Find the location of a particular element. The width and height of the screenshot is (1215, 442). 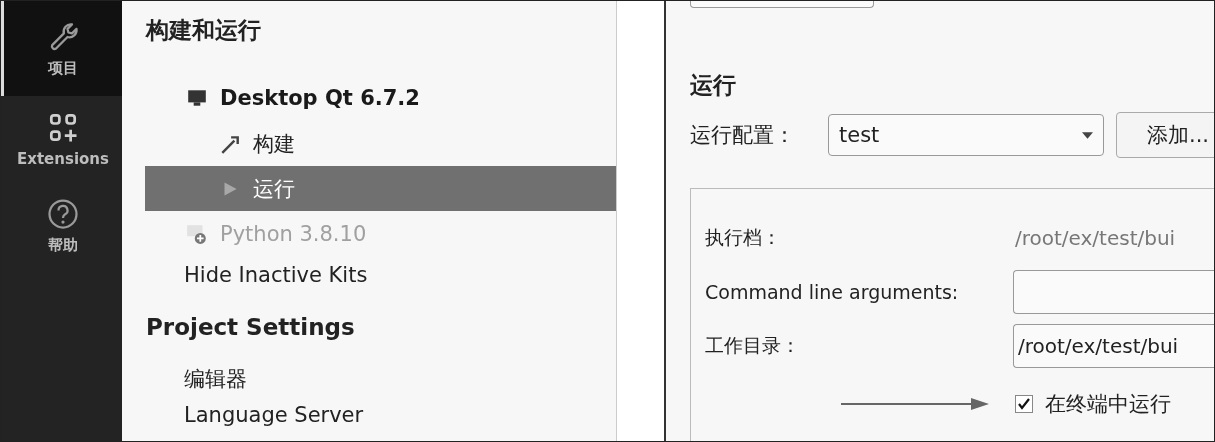

run-config-dropdown: test is located at coordinates (966, 135).